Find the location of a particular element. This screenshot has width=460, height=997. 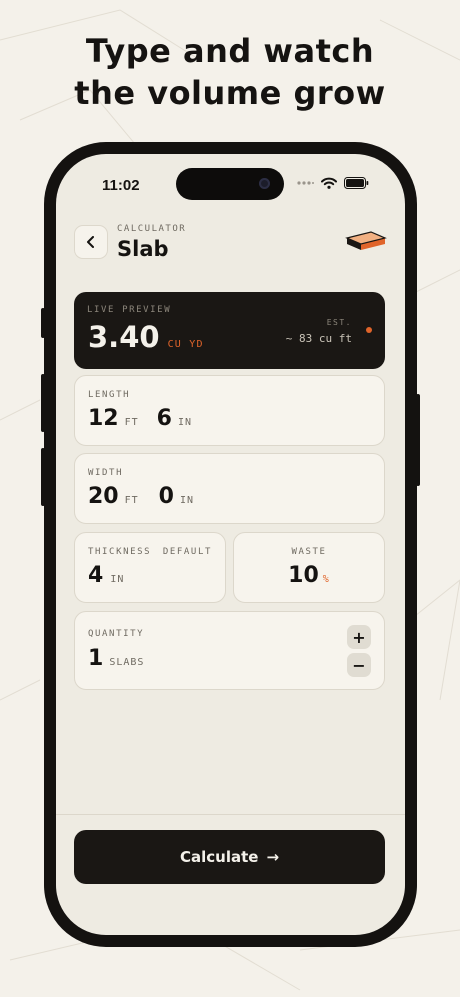

thickness-default-tag: DEFAULT is located at coordinates (187, 552).